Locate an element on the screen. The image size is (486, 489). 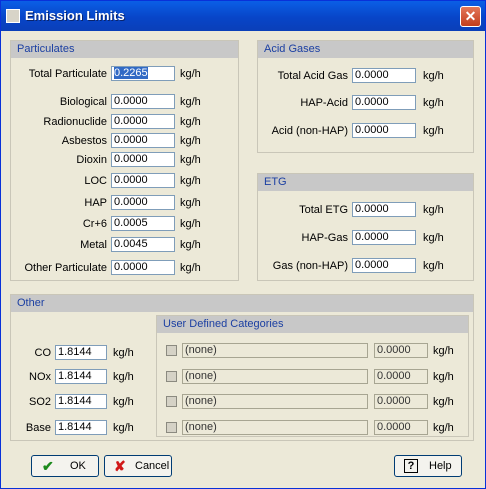
etg-header: ETG is located at coordinates (365, 182).